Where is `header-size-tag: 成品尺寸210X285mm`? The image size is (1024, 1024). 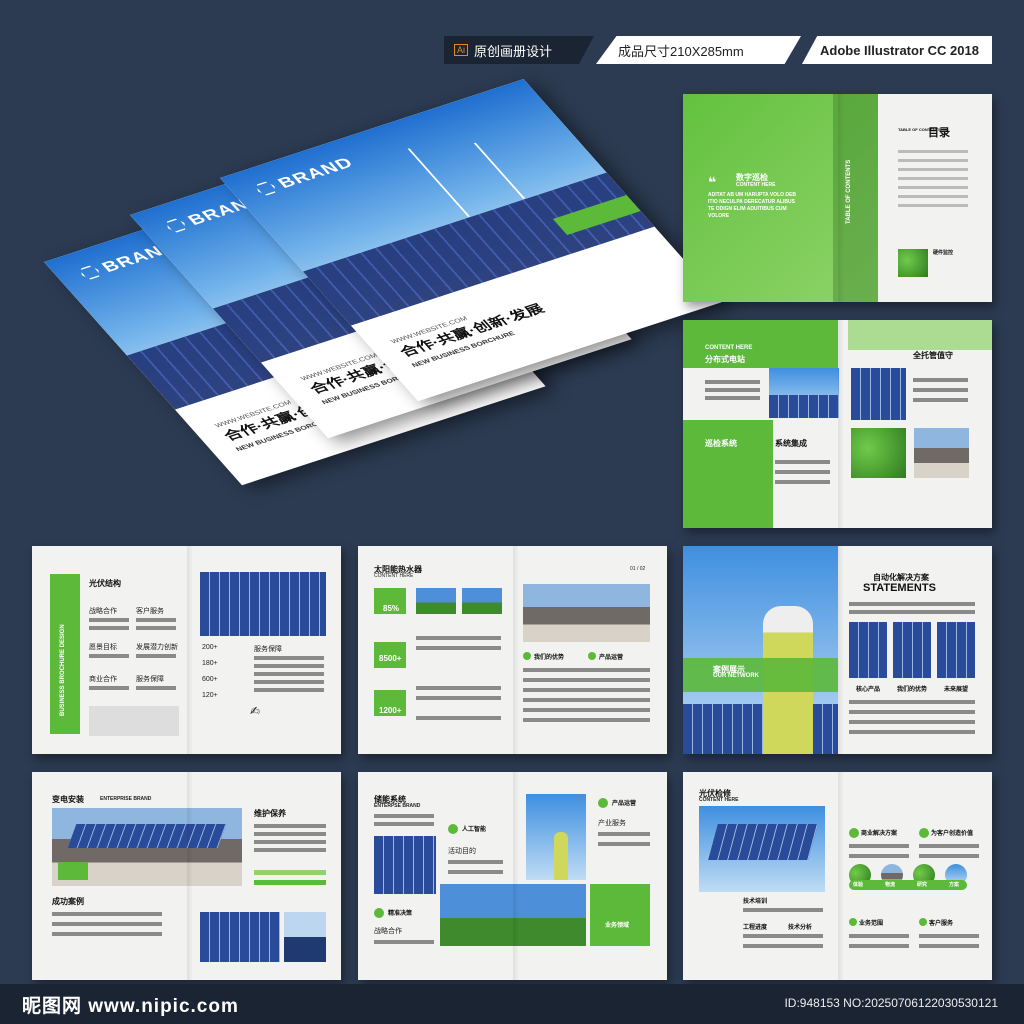 header-size-tag: 成品尺寸210X285mm is located at coordinates (698, 50).